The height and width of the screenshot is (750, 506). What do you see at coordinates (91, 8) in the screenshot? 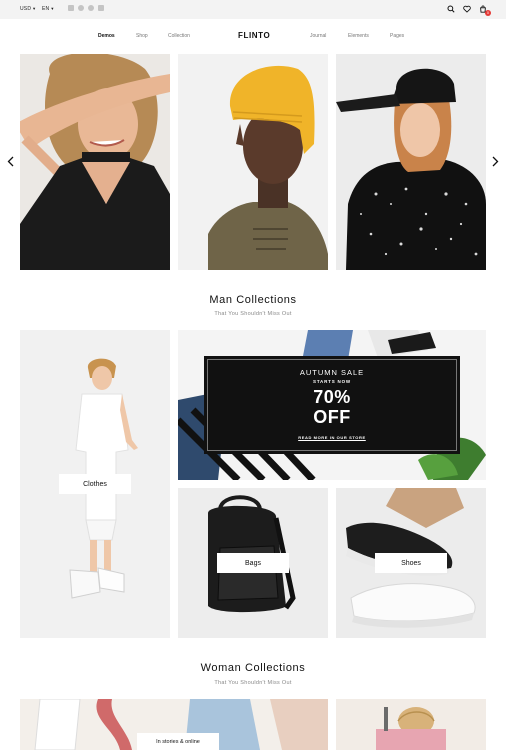
I see `pinterest-icon` at bounding box center [91, 8].